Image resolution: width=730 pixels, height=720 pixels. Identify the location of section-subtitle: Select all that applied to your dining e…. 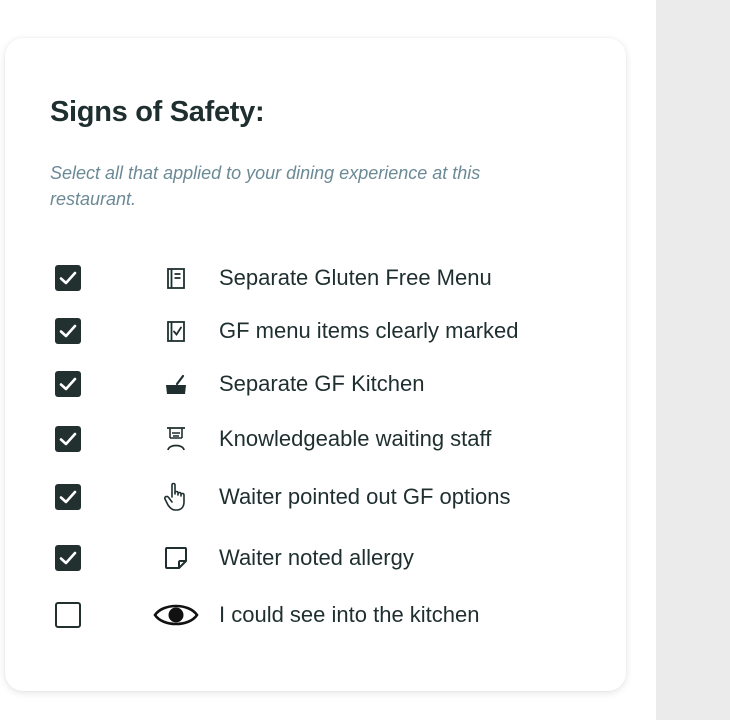
(265, 186).